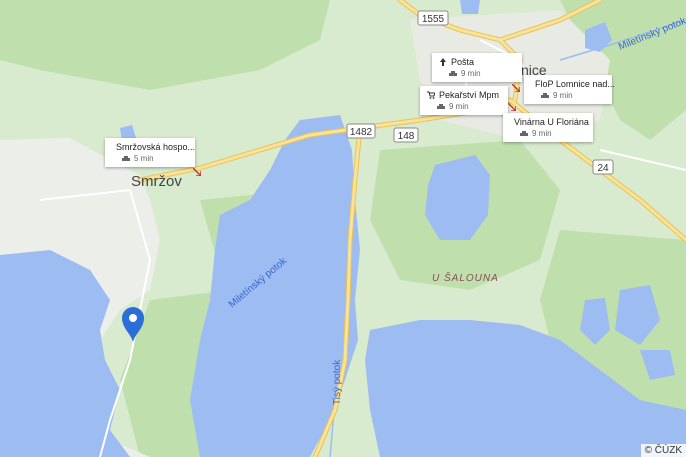  I want to click on poi-name: Vinárna U Floriána, so click(551, 122).